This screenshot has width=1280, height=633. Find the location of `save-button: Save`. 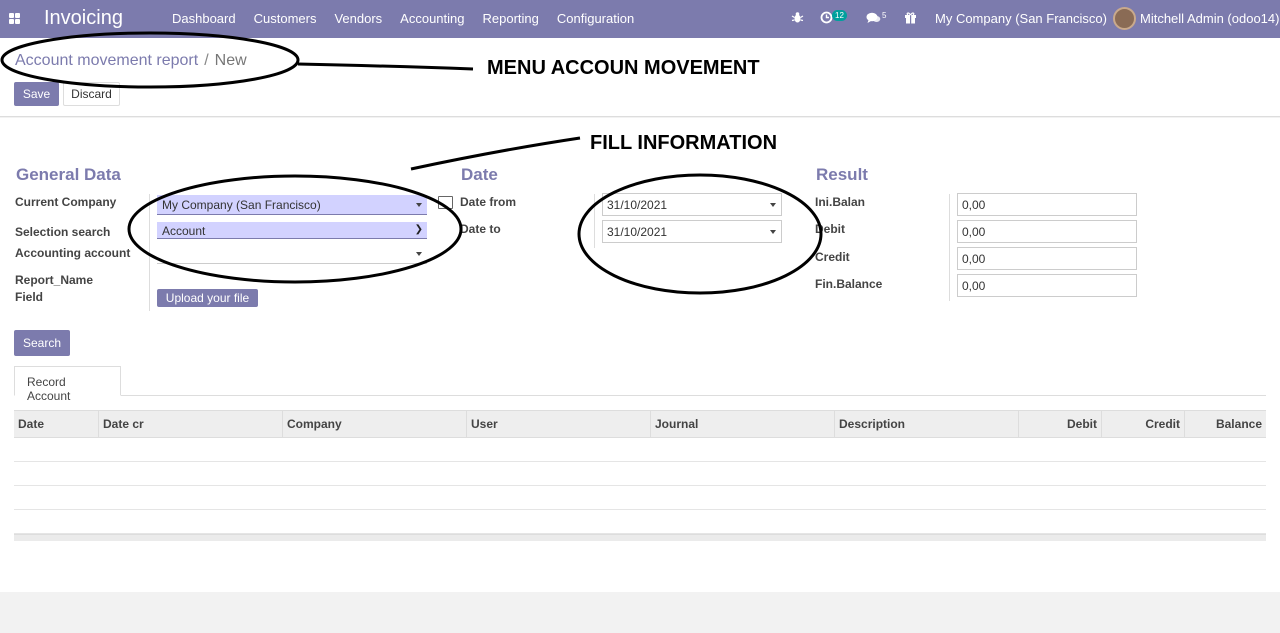

save-button: Save is located at coordinates (36, 94).